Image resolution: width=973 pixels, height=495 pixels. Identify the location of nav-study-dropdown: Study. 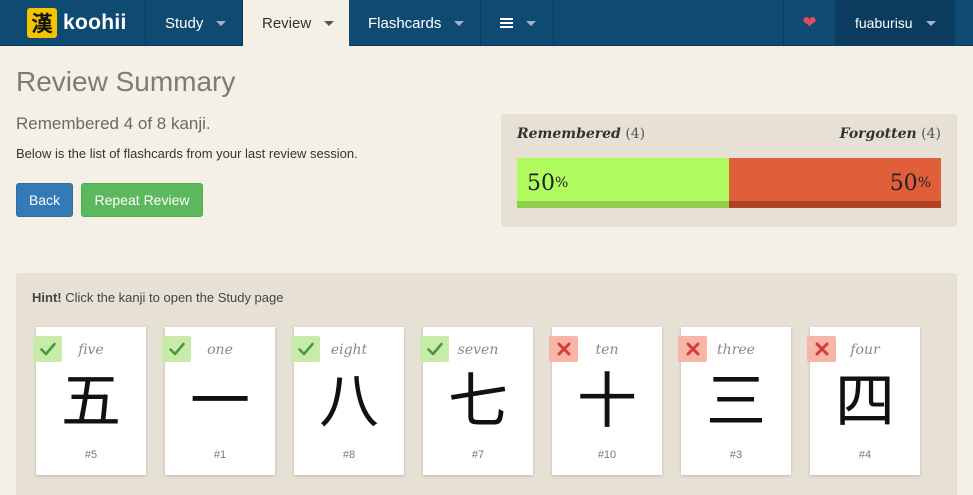
(194, 23).